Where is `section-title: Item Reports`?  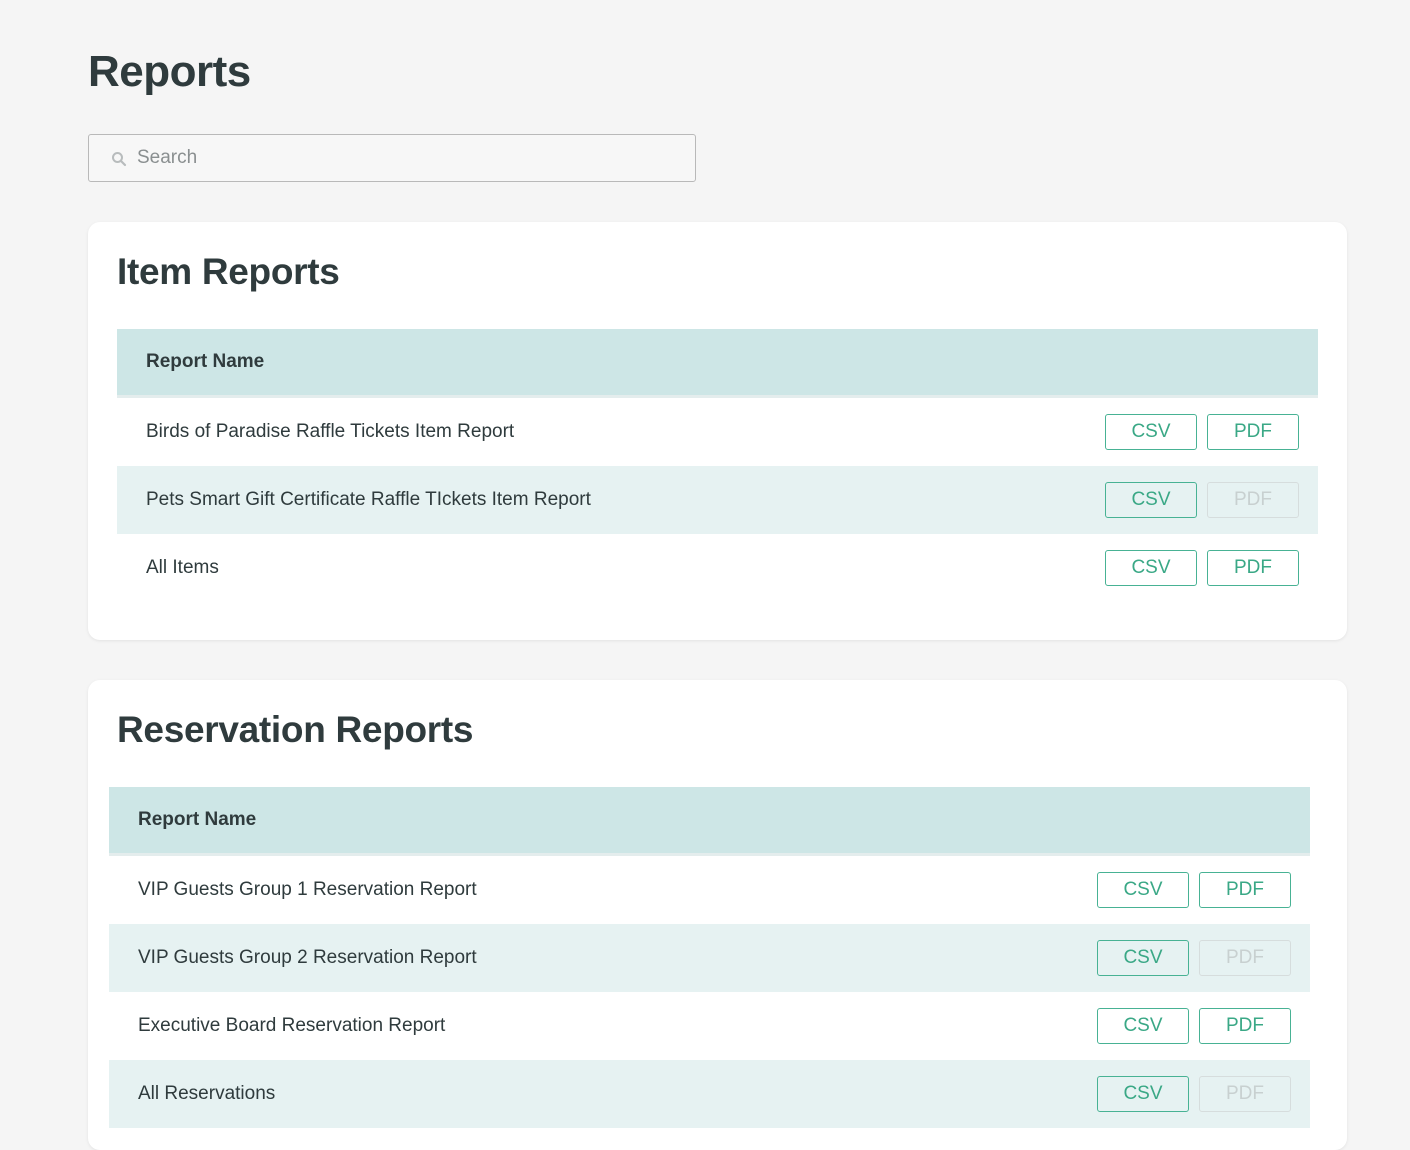 section-title: Item Reports is located at coordinates (228, 271).